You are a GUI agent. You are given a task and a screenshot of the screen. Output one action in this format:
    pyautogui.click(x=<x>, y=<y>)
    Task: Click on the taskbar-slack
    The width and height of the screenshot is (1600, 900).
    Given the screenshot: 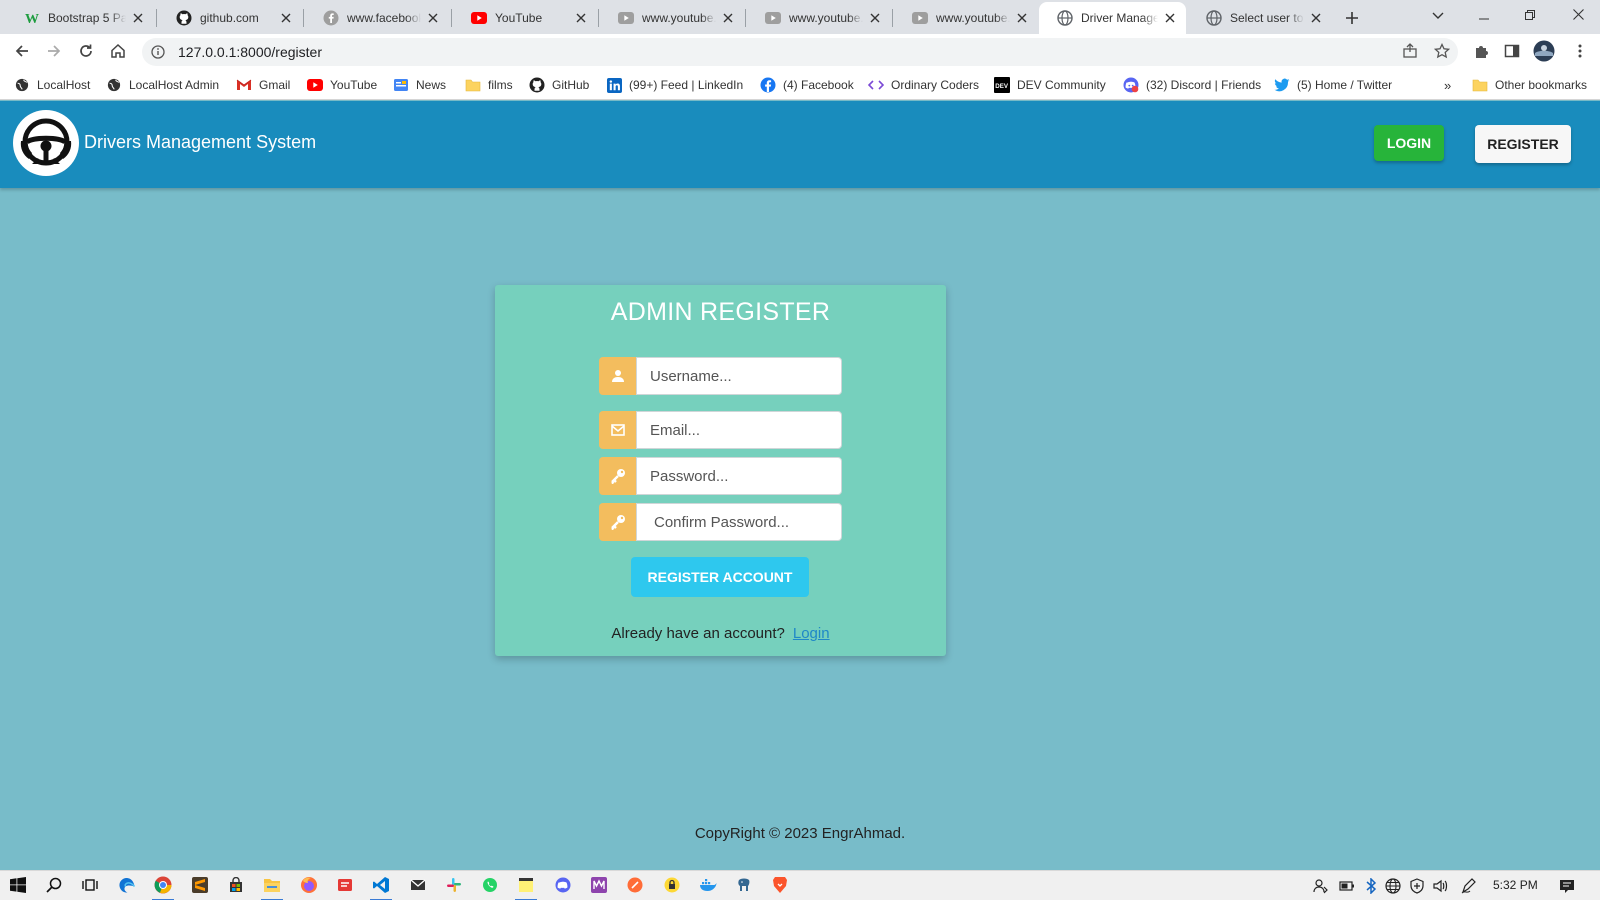 What is the action you would take?
    pyautogui.click(x=454, y=886)
    